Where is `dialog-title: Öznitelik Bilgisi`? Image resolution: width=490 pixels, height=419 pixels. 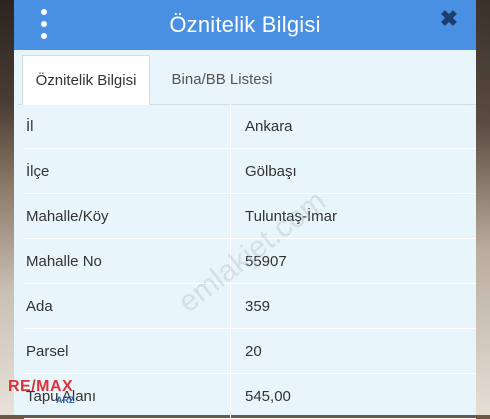
dialog-title: Öznitelik Bilgisi is located at coordinates (245, 24).